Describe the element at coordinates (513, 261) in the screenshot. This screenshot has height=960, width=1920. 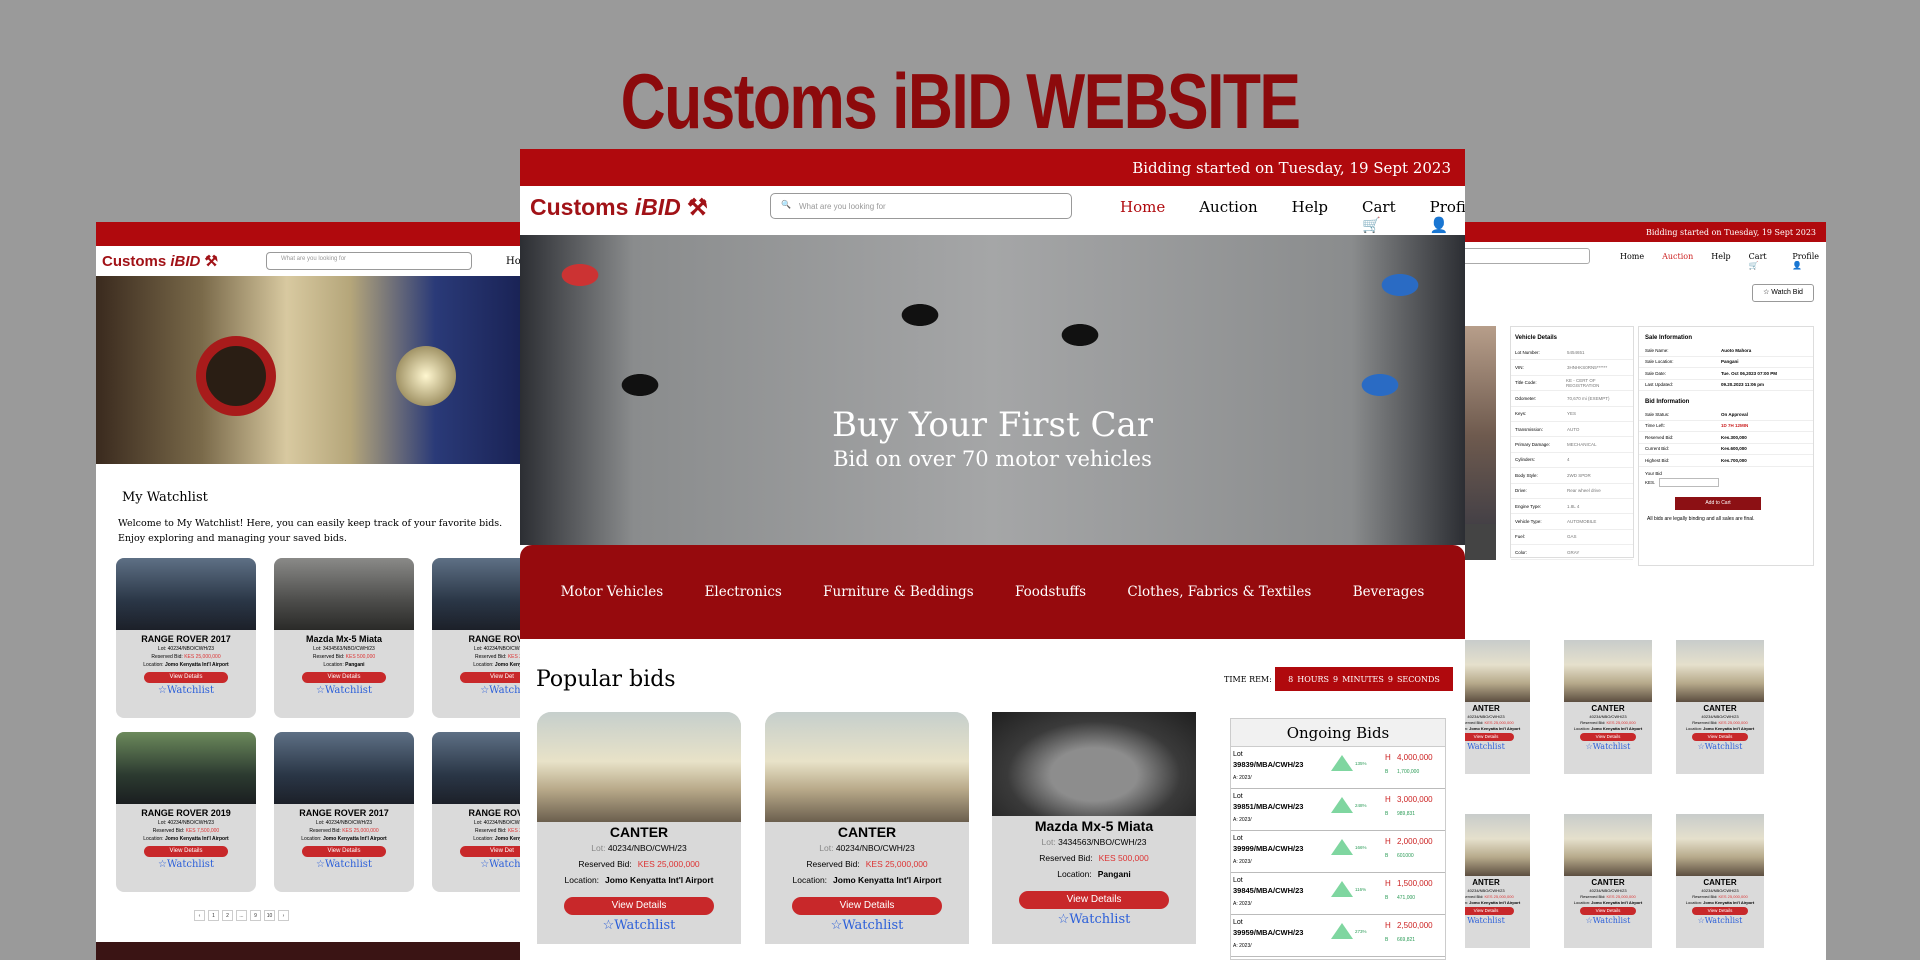
I see `nav-home-link: Ho` at that location.